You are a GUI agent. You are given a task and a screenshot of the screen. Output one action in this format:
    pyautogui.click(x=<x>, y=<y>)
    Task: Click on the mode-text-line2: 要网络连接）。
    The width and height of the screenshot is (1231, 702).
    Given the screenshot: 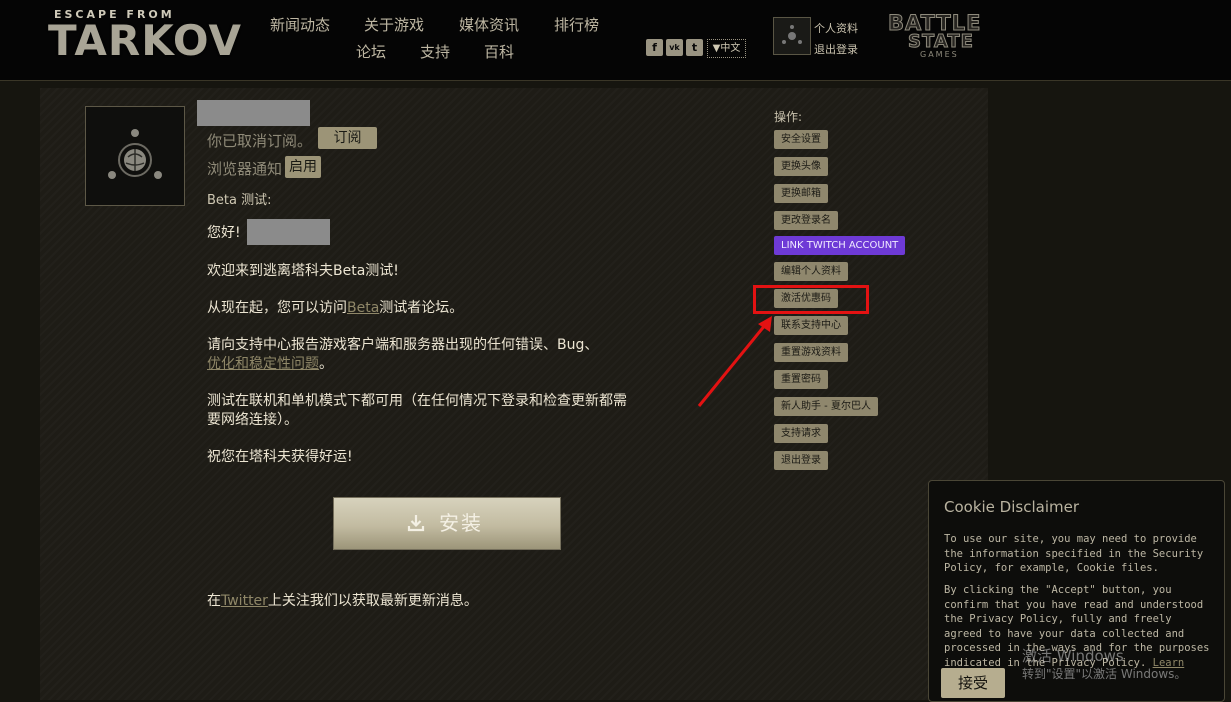 What is the action you would take?
    pyautogui.click(x=252, y=420)
    